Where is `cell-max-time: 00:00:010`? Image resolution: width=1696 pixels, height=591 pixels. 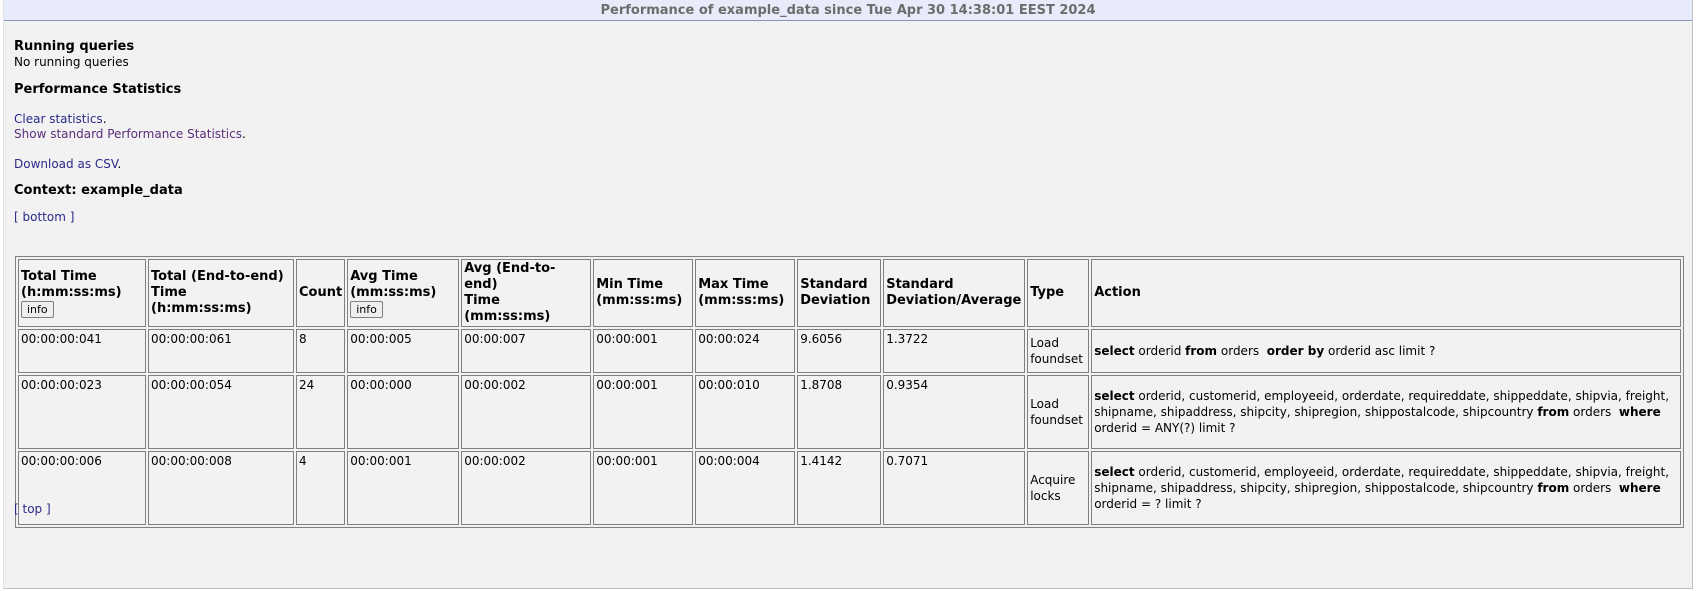
cell-max-time: 00:00:010 is located at coordinates (745, 412).